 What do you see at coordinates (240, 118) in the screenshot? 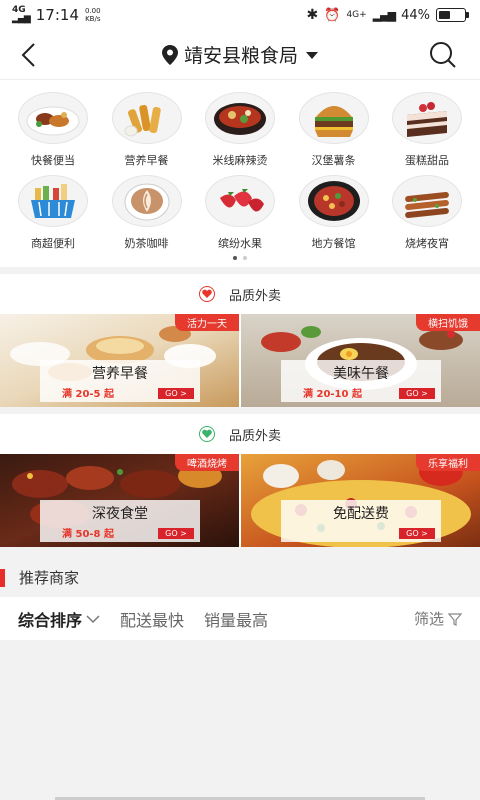
I see `hotpot-icon` at bounding box center [240, 118].